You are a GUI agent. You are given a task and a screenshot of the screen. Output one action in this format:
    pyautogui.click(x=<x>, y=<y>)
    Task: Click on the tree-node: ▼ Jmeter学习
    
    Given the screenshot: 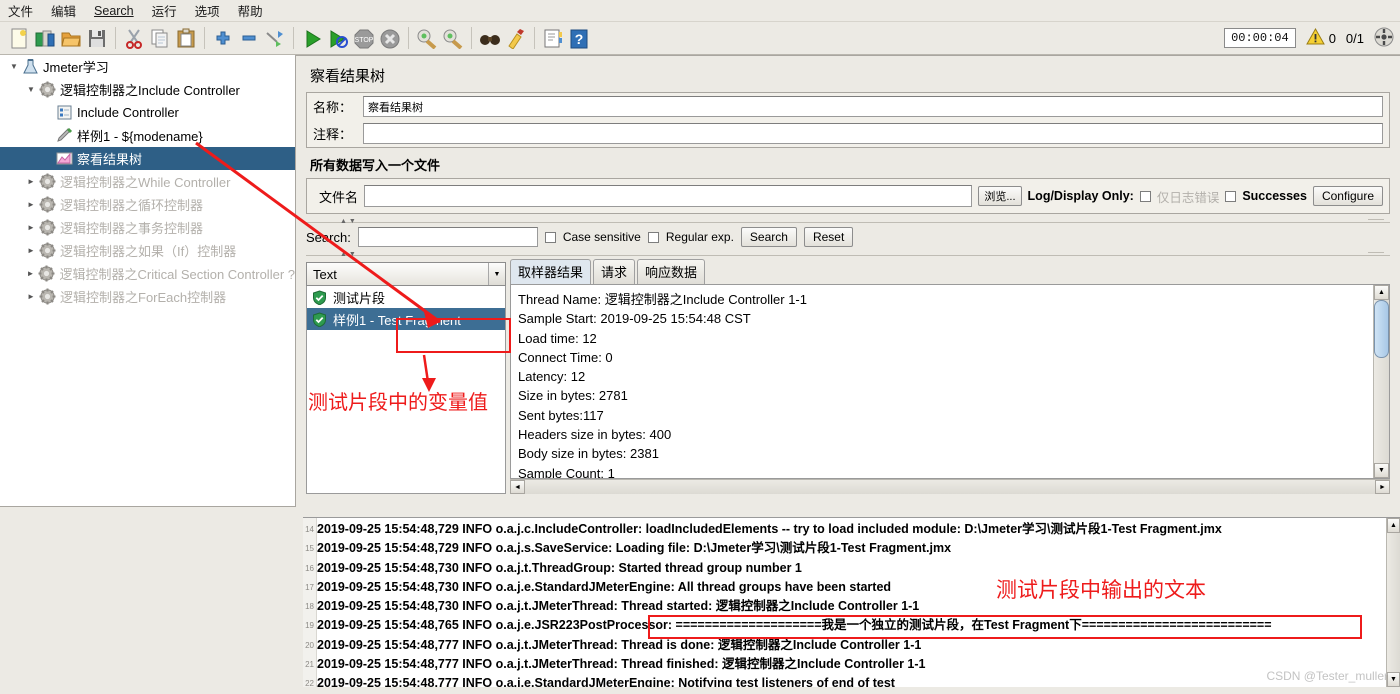 What is the action you would take?
    pyautogui.click(x=147, y=66)
    